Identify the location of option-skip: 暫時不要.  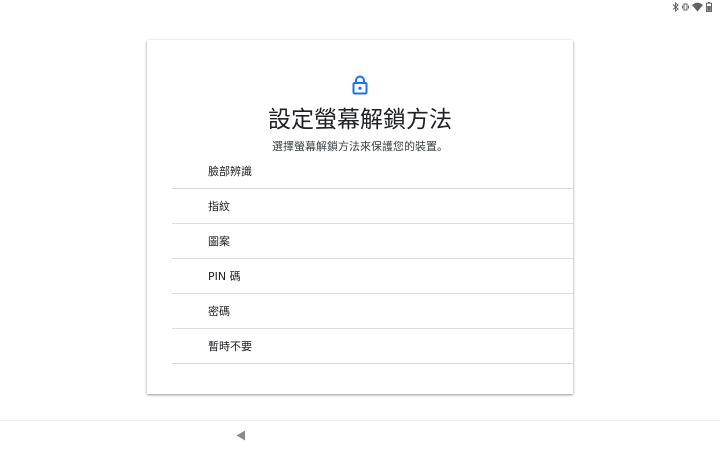
(372, 346).